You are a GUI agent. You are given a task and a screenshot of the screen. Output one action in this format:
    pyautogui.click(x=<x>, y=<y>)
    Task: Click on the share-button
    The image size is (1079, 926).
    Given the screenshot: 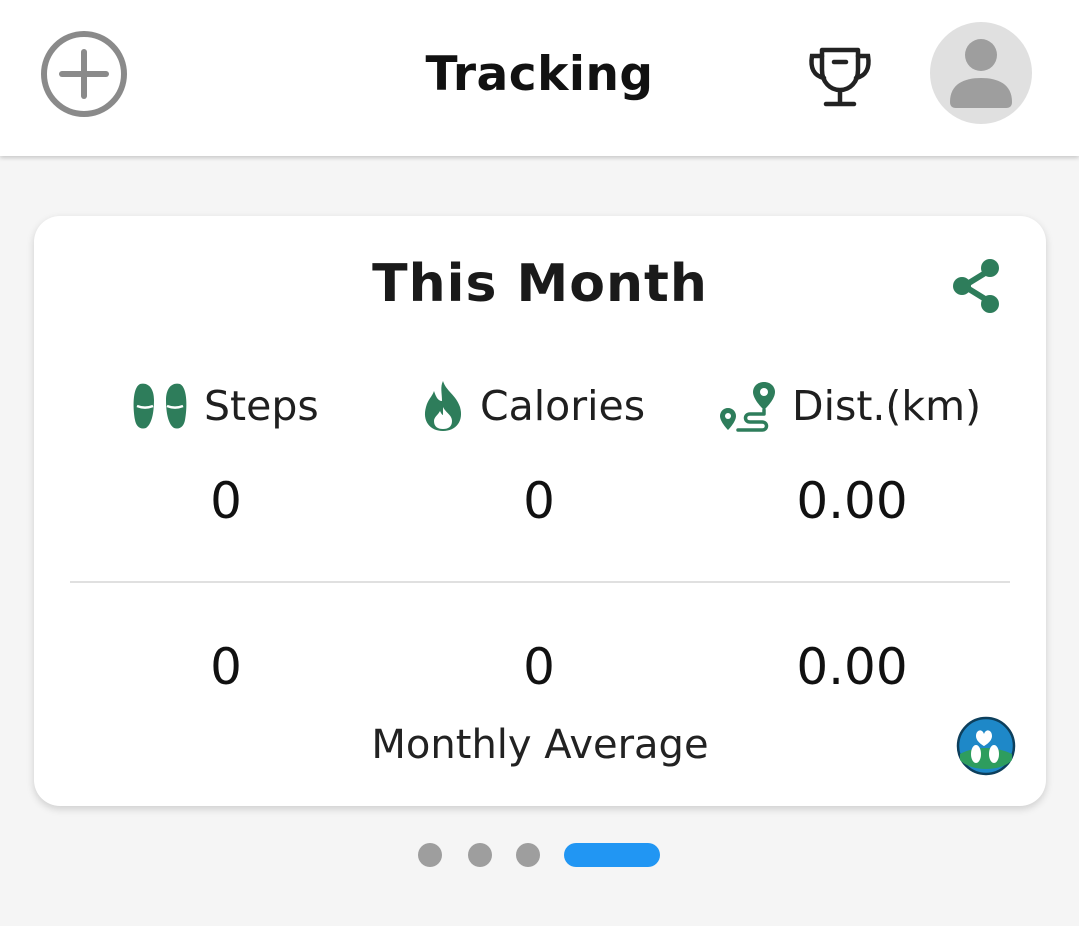 What is the action you would take?
    pyautogui.click(x=978, y=286)
    